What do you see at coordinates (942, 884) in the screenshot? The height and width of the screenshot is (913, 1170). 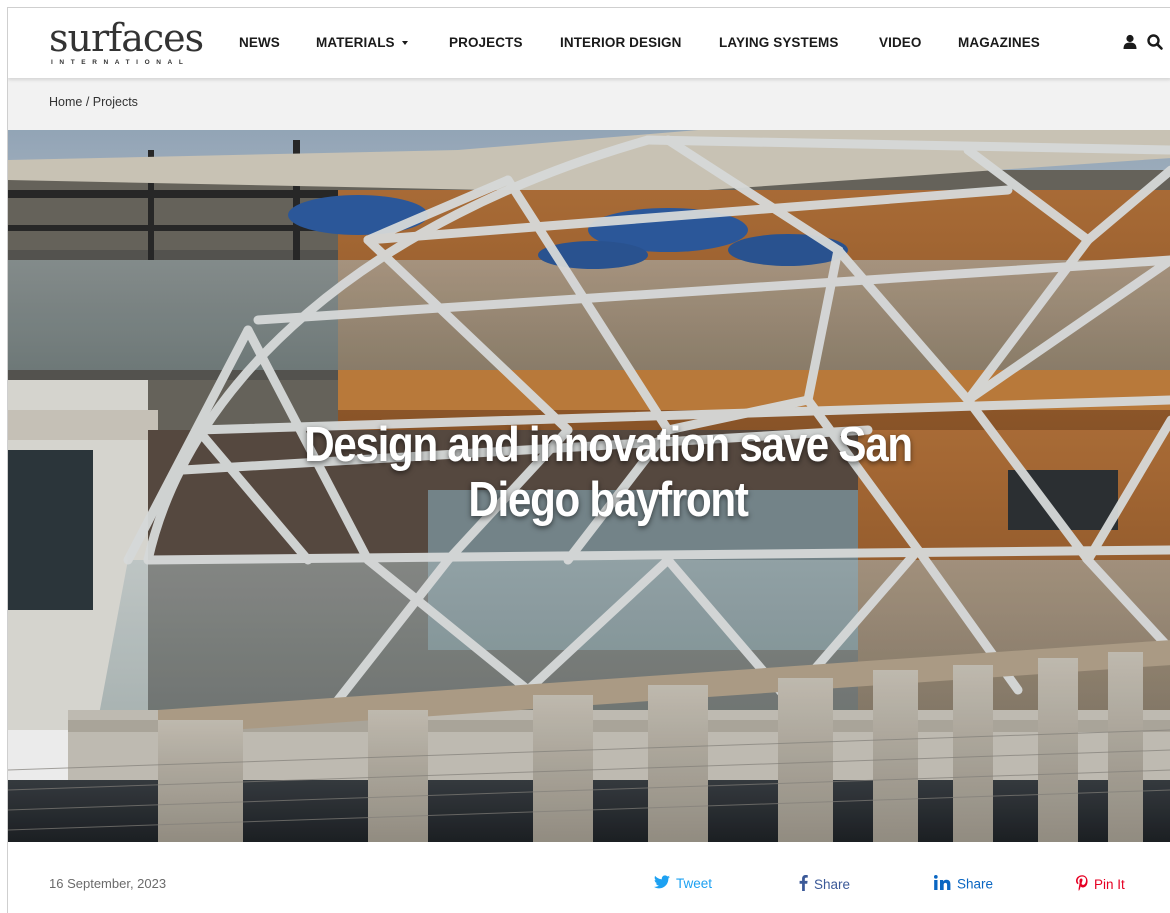 I see `linkedin-icon` at bounding box center [942, 884].